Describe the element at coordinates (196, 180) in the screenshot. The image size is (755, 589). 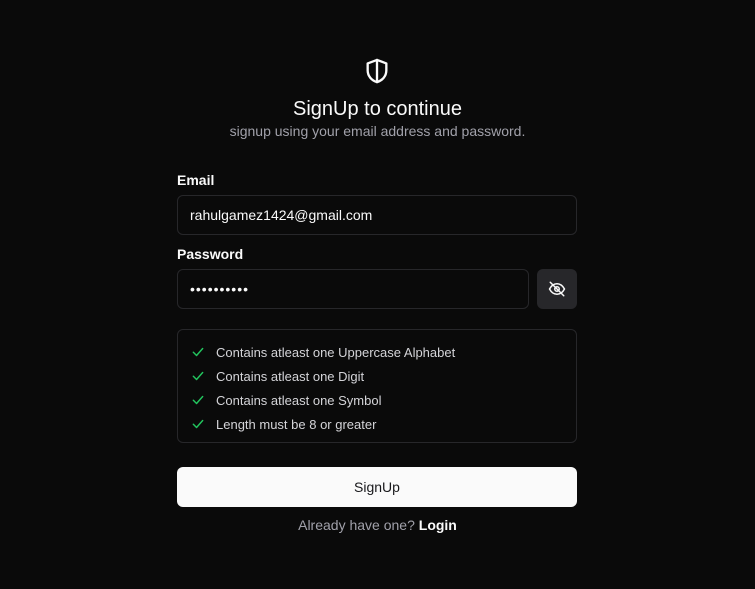
I see `email-label: Email` at that location.